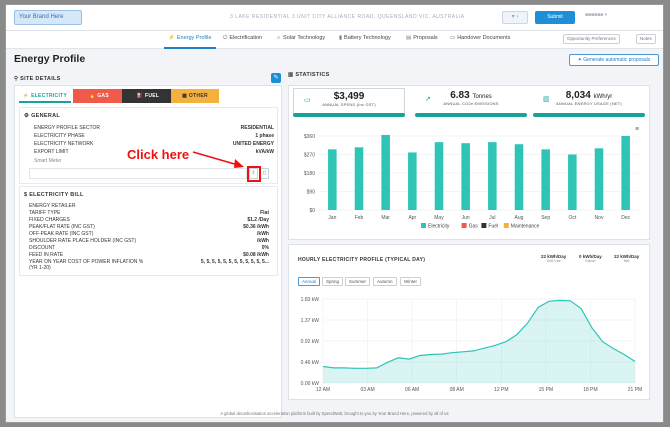 Image resolution: width=670 pixels, height=427 pixels. What do you see at coordinates (149, 213) in the screenshot?
I see `bill-row: TARIFF TYPE Flat` at bounding box center [149, 213].